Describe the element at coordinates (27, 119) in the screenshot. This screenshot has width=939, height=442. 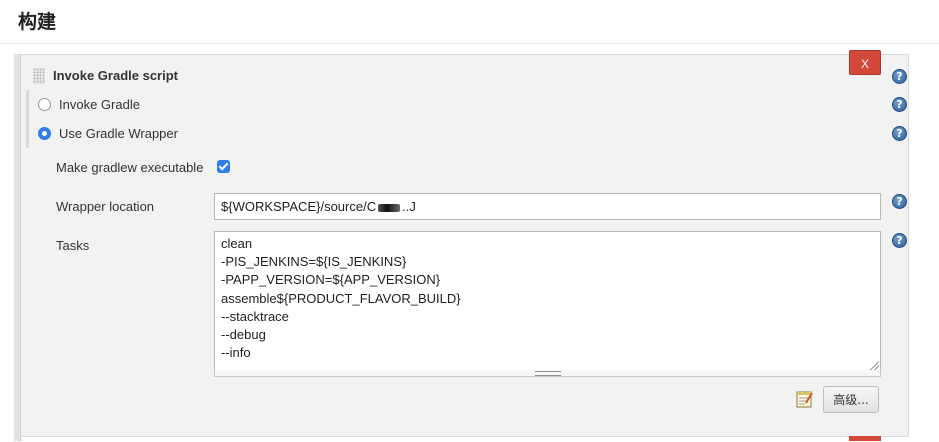
I see `radio-group-bar` at that location.